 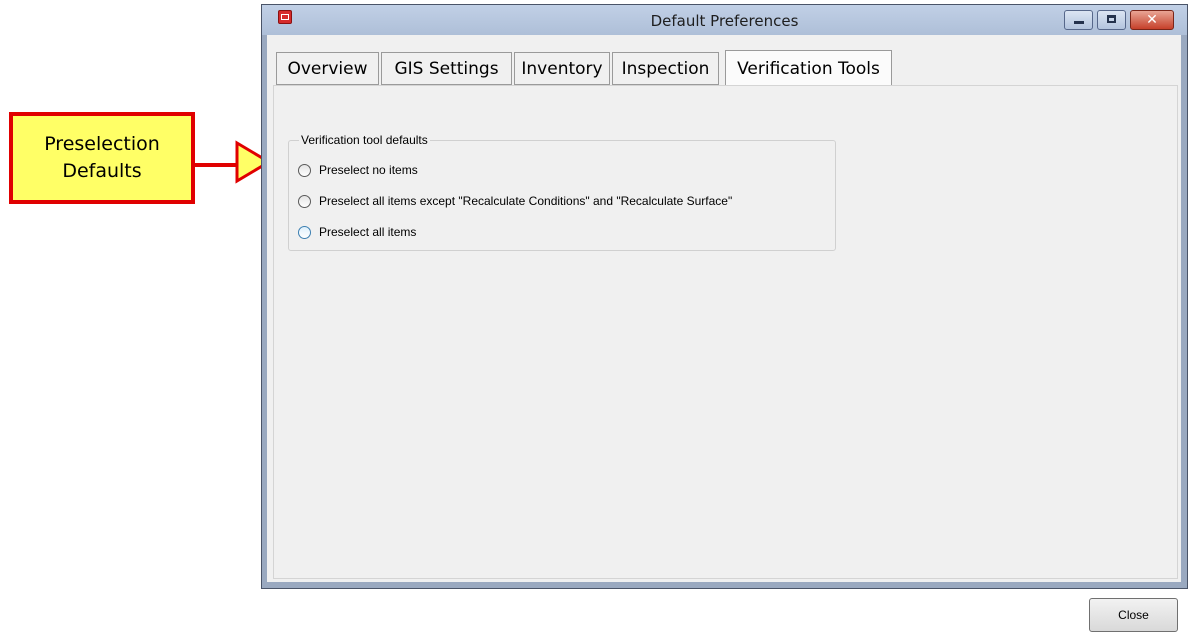 I want to click on callout-line-1: Preselection, so click(x=102, y=144).